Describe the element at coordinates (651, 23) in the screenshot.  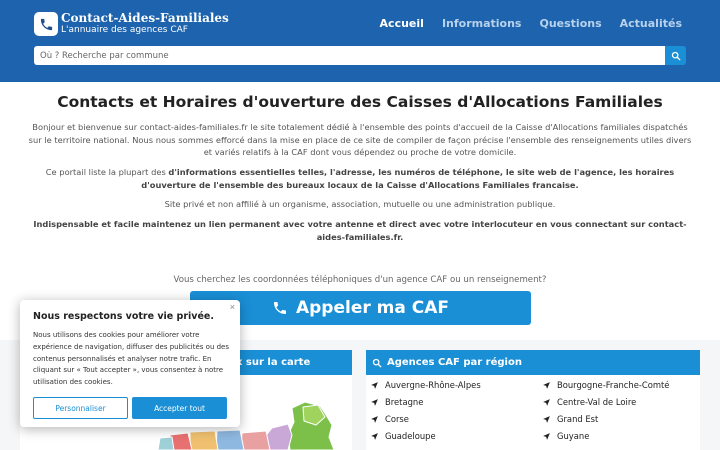
I see `nav-actualites: Actualités` at that location.